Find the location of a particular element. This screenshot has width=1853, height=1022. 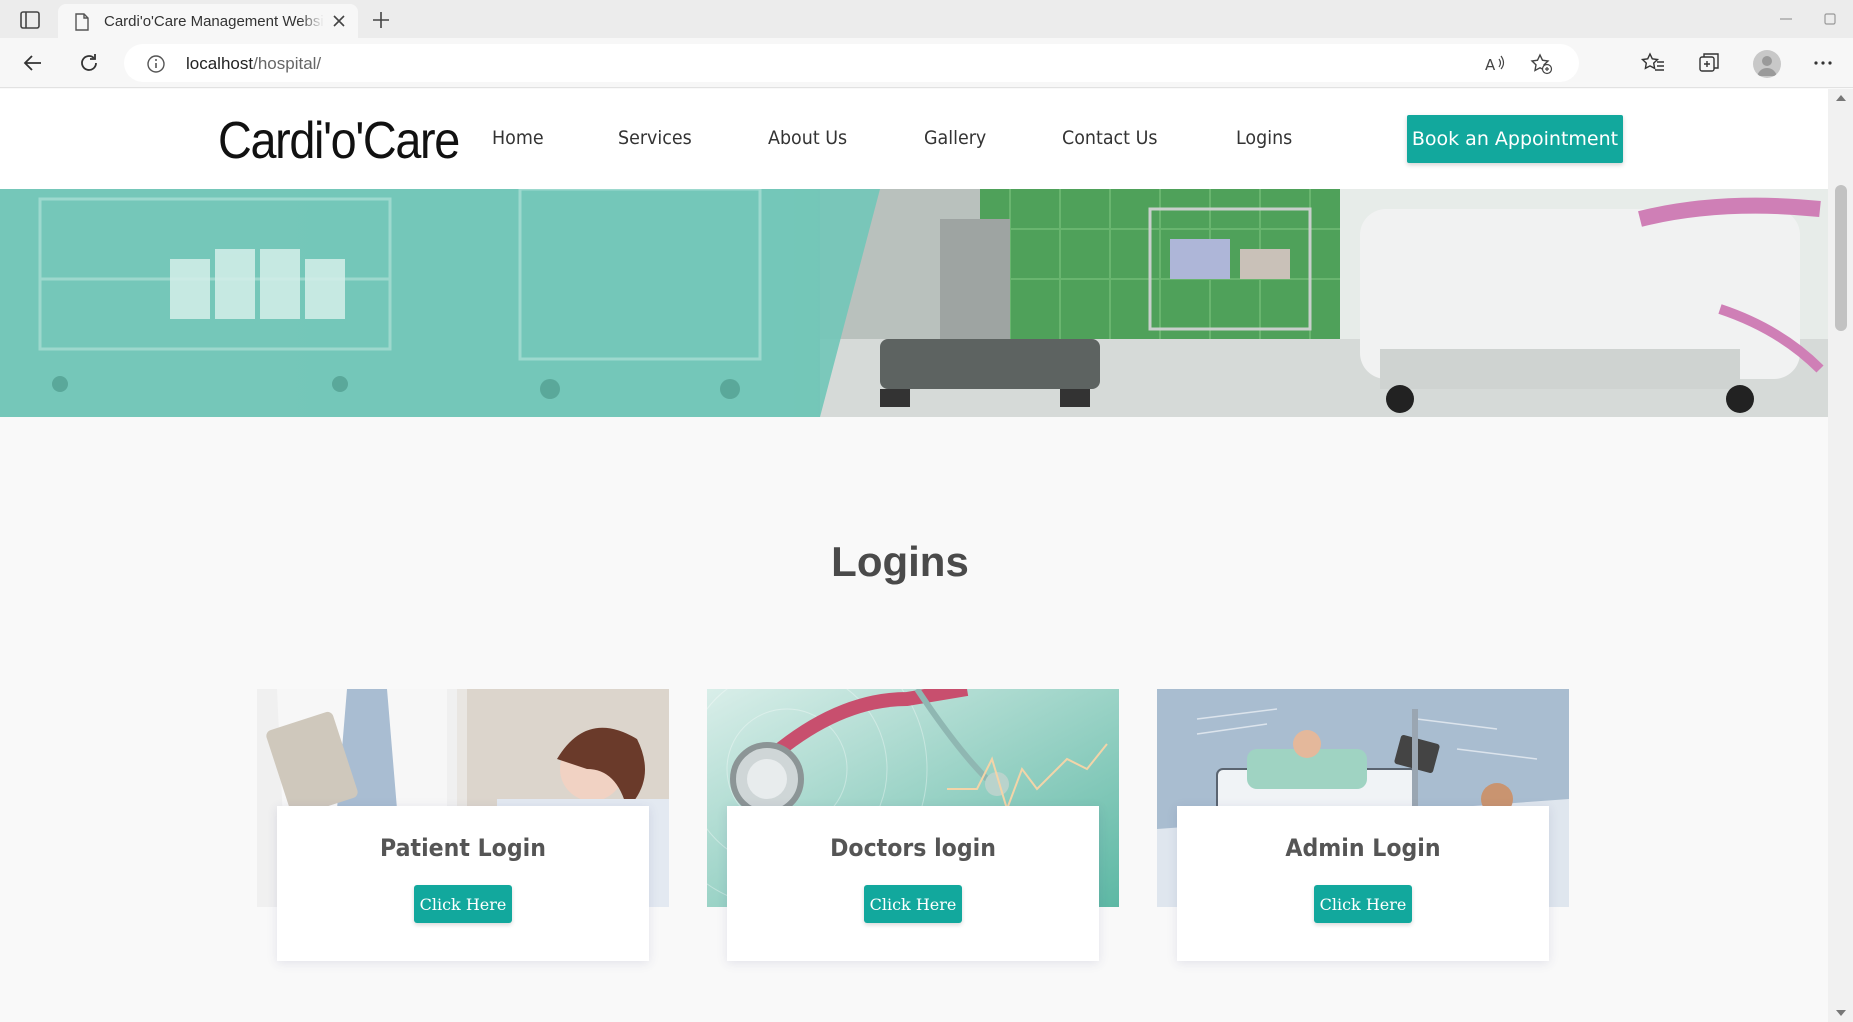

add-favorite-icon is located at coordinates (1541, 64).